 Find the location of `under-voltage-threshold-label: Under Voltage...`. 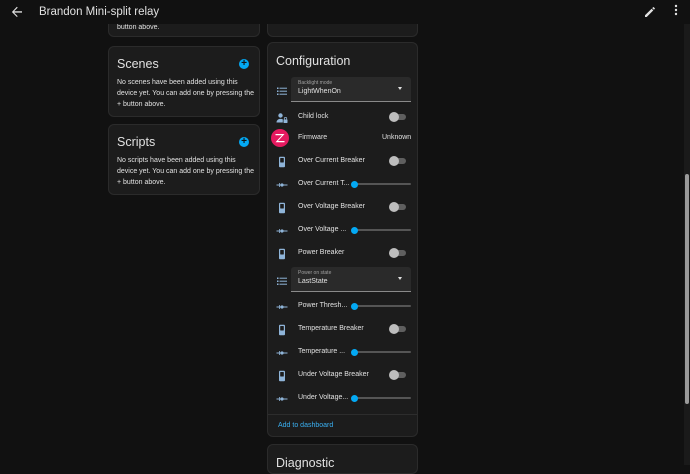

under-voltage-threshold-label: Under Voltage... is located at coordinates (323, 397).